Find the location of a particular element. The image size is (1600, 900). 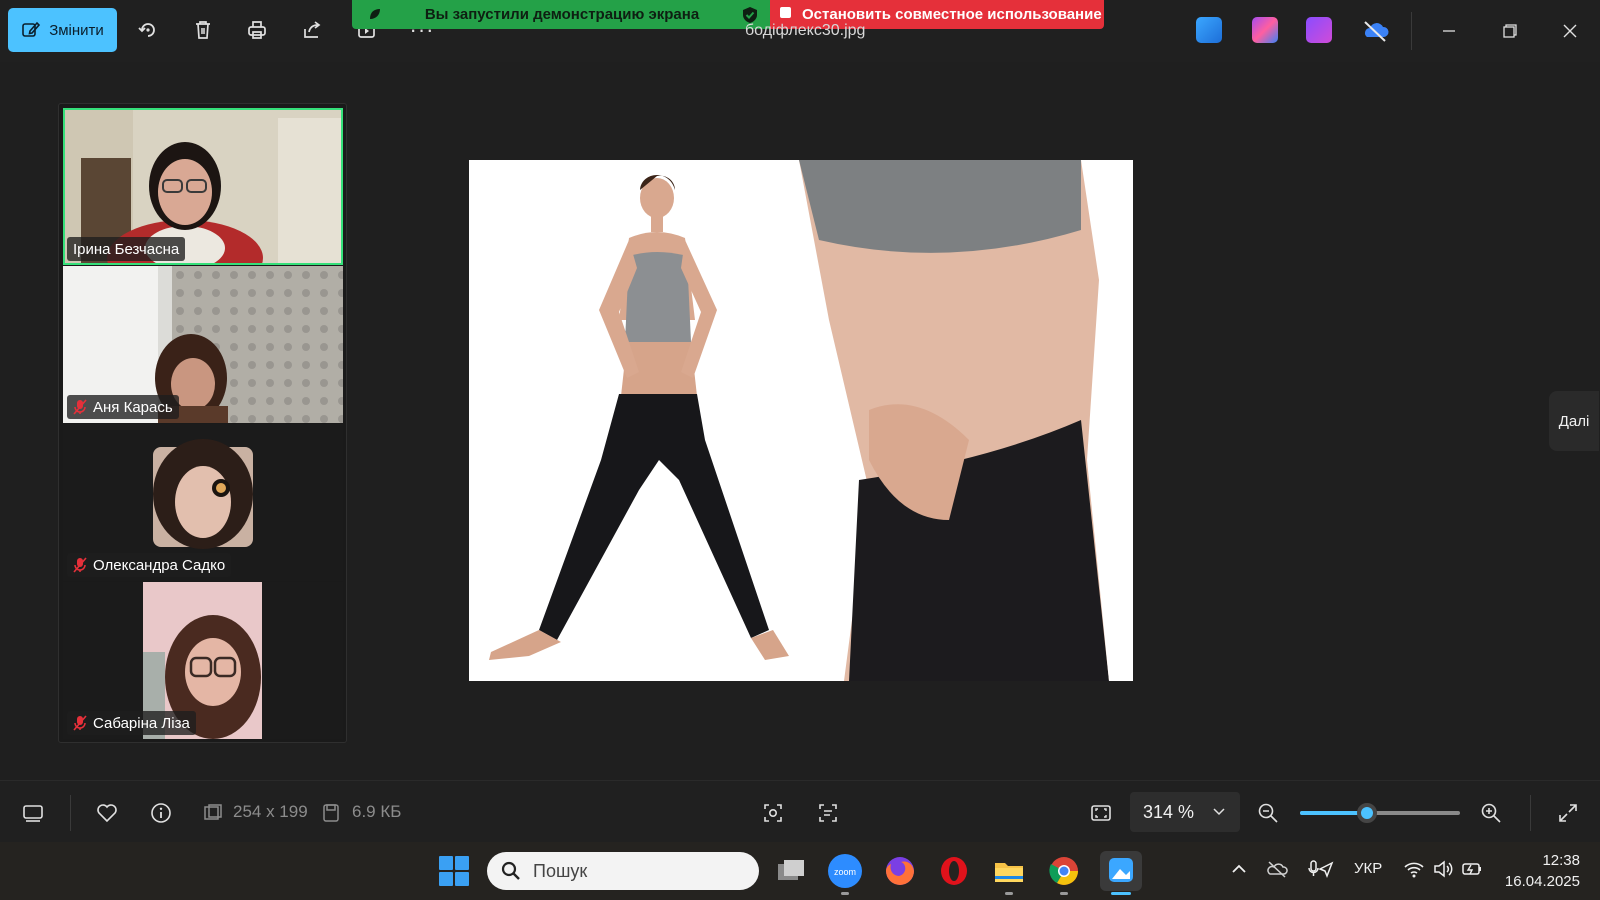

firefox-app-icon is located at coordinates (900, 871).